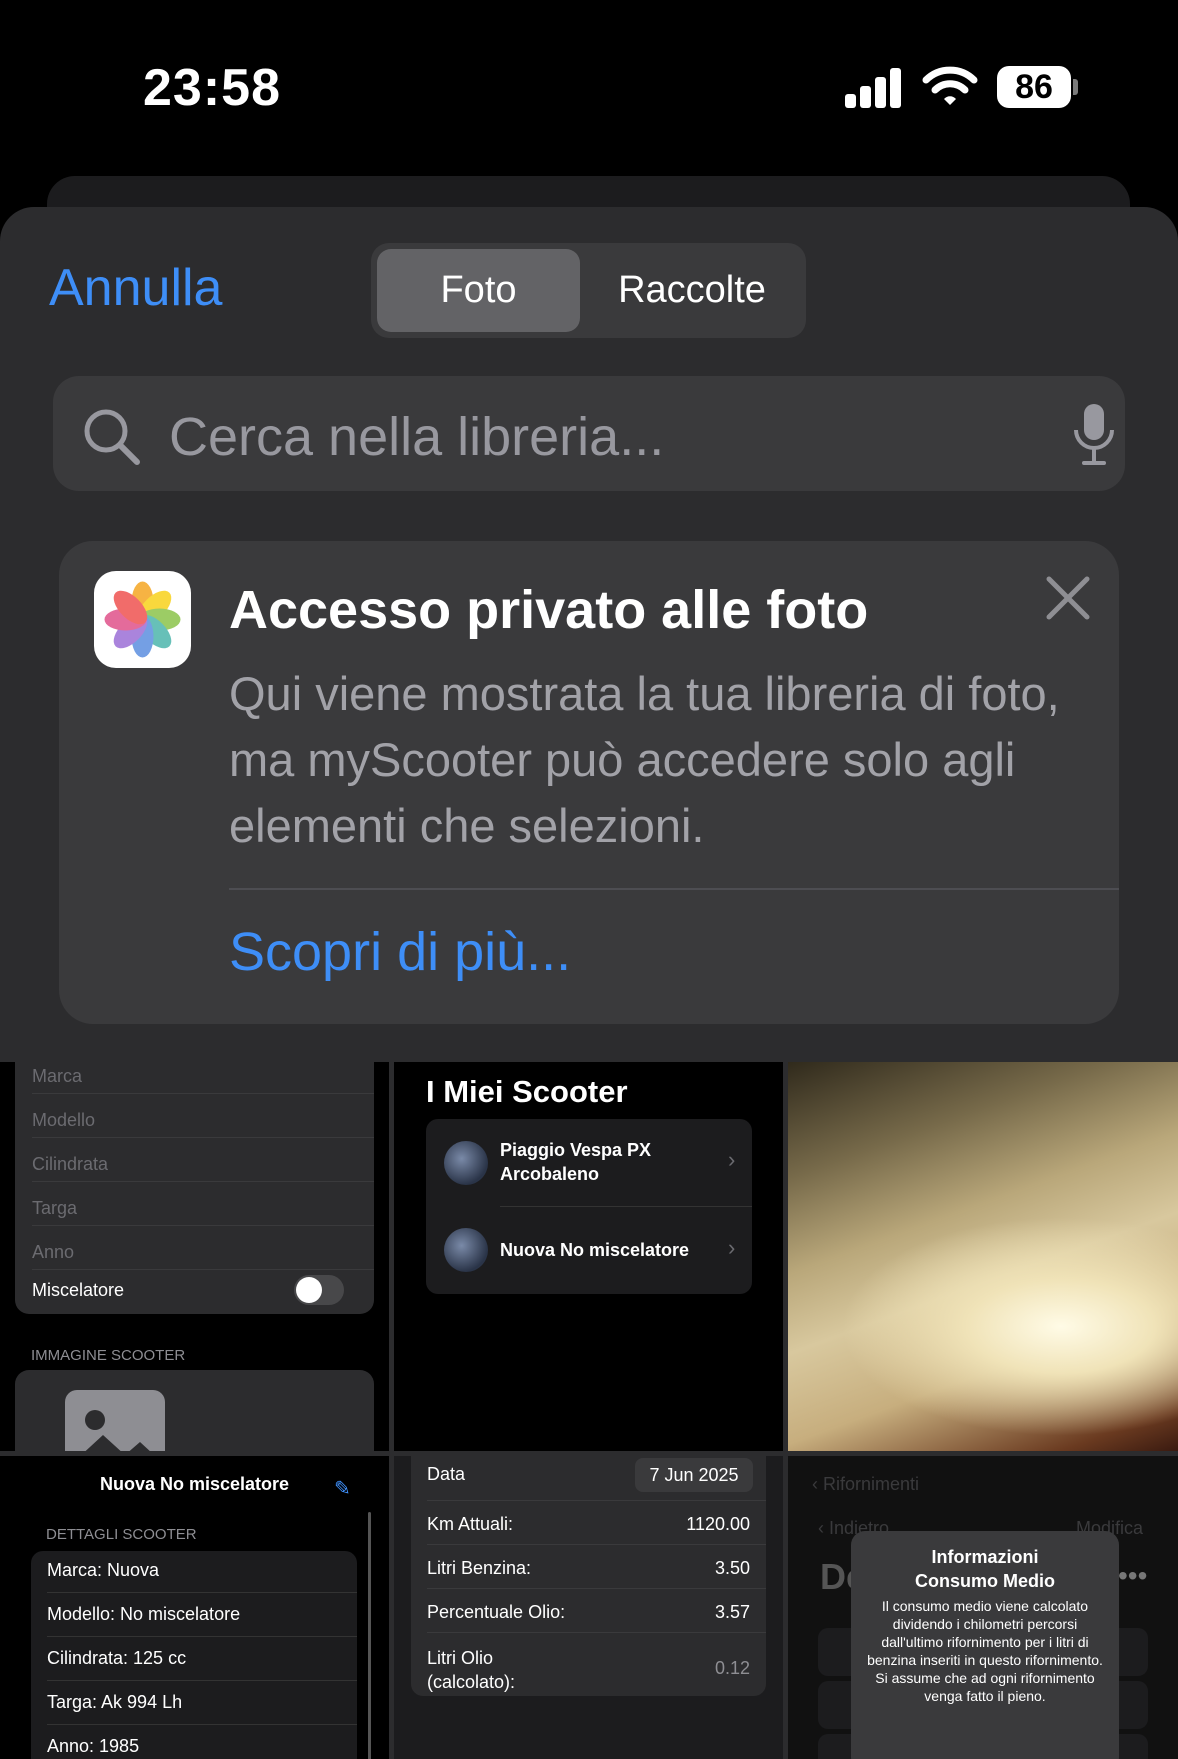  Describe the element at coordinates (471, 1670) in the screenshot. I see `row-label: Litri Olio (calcolato):` at that location.